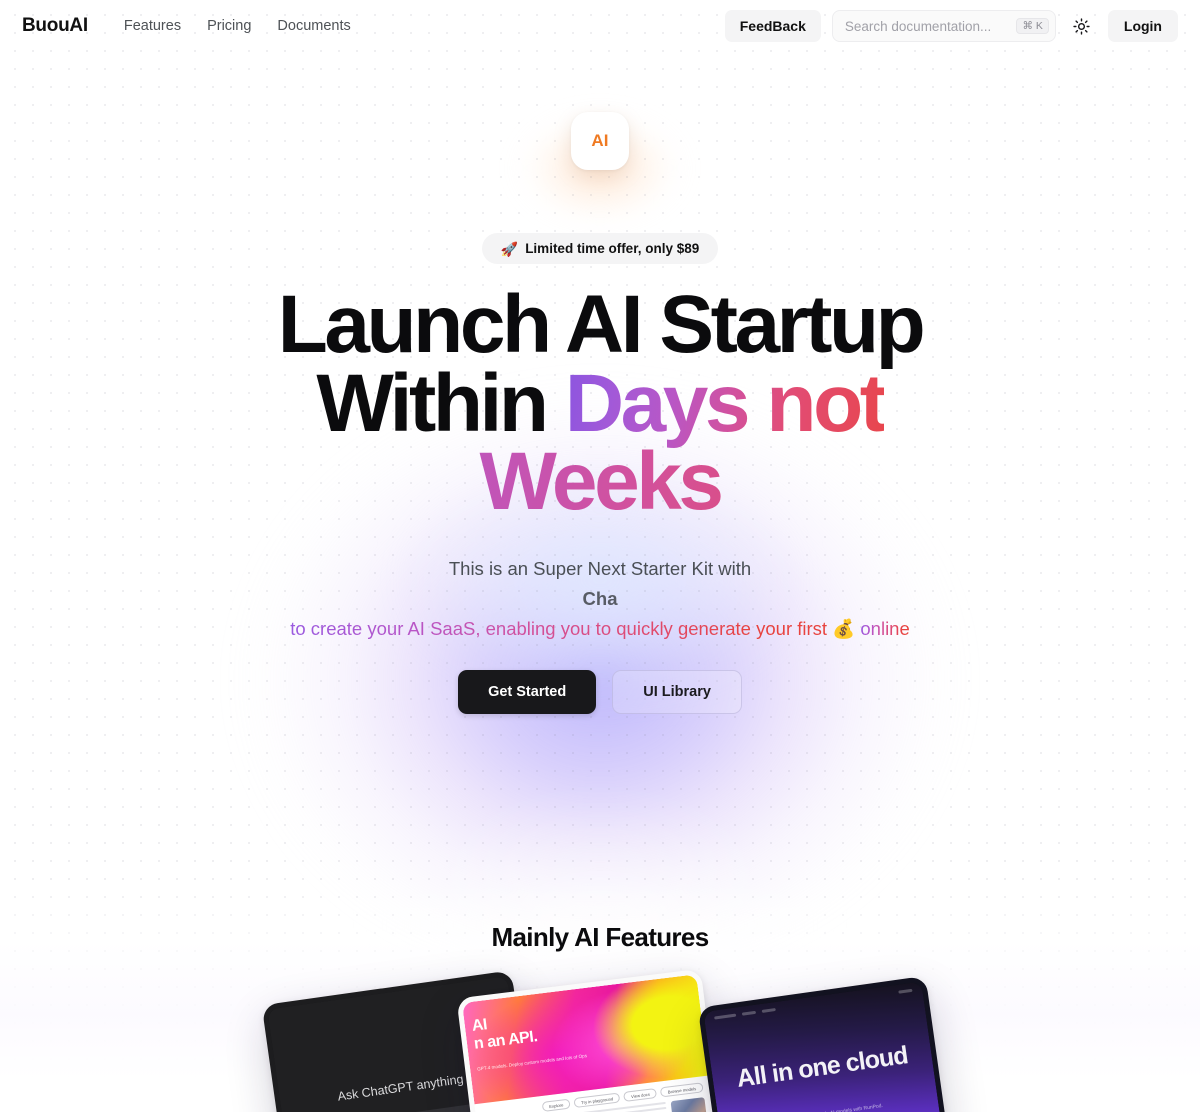 Image resolution: width=1200 pixels, height=1112 pixels. I want to click on openai-card-chip-2: View docs, so click(640, 1095).